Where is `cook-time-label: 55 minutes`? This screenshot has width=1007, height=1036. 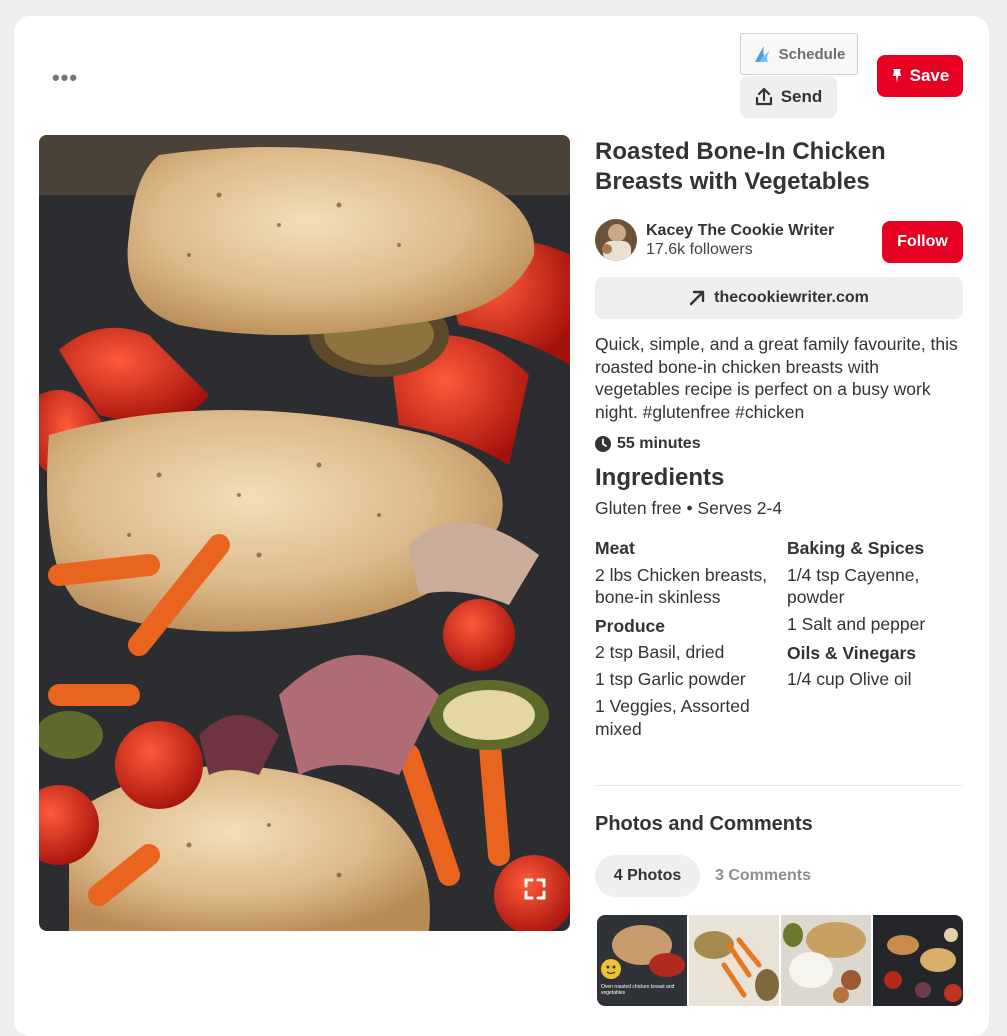 cook-time-label: 55 minutes is located at coordinates (659, 443).